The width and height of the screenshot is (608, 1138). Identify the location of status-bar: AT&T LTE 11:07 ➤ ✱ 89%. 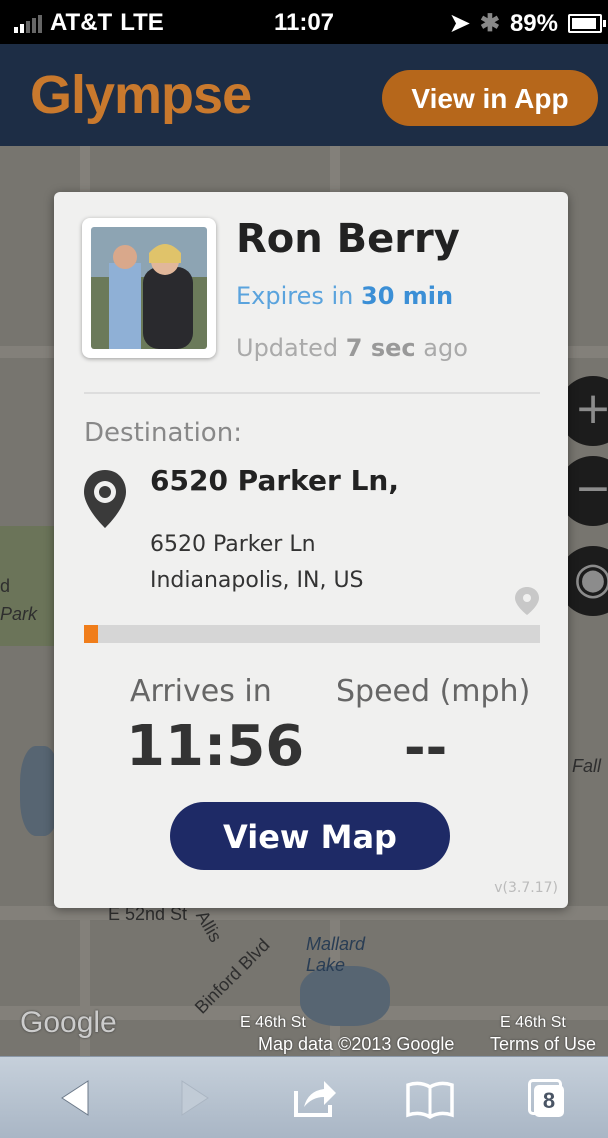
(304, 22).